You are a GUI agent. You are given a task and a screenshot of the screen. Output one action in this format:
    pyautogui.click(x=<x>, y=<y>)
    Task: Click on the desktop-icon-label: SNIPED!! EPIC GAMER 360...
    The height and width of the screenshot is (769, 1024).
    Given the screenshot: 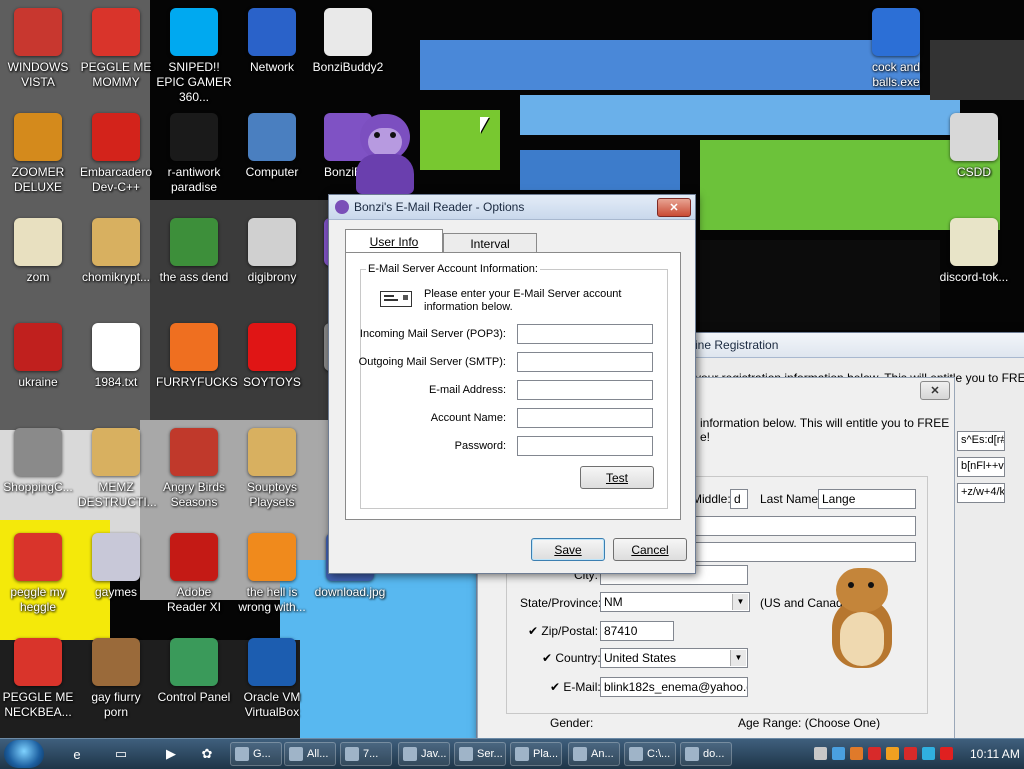 What is the action you would take?
    pyautogui.click(x=194, y=82)
    